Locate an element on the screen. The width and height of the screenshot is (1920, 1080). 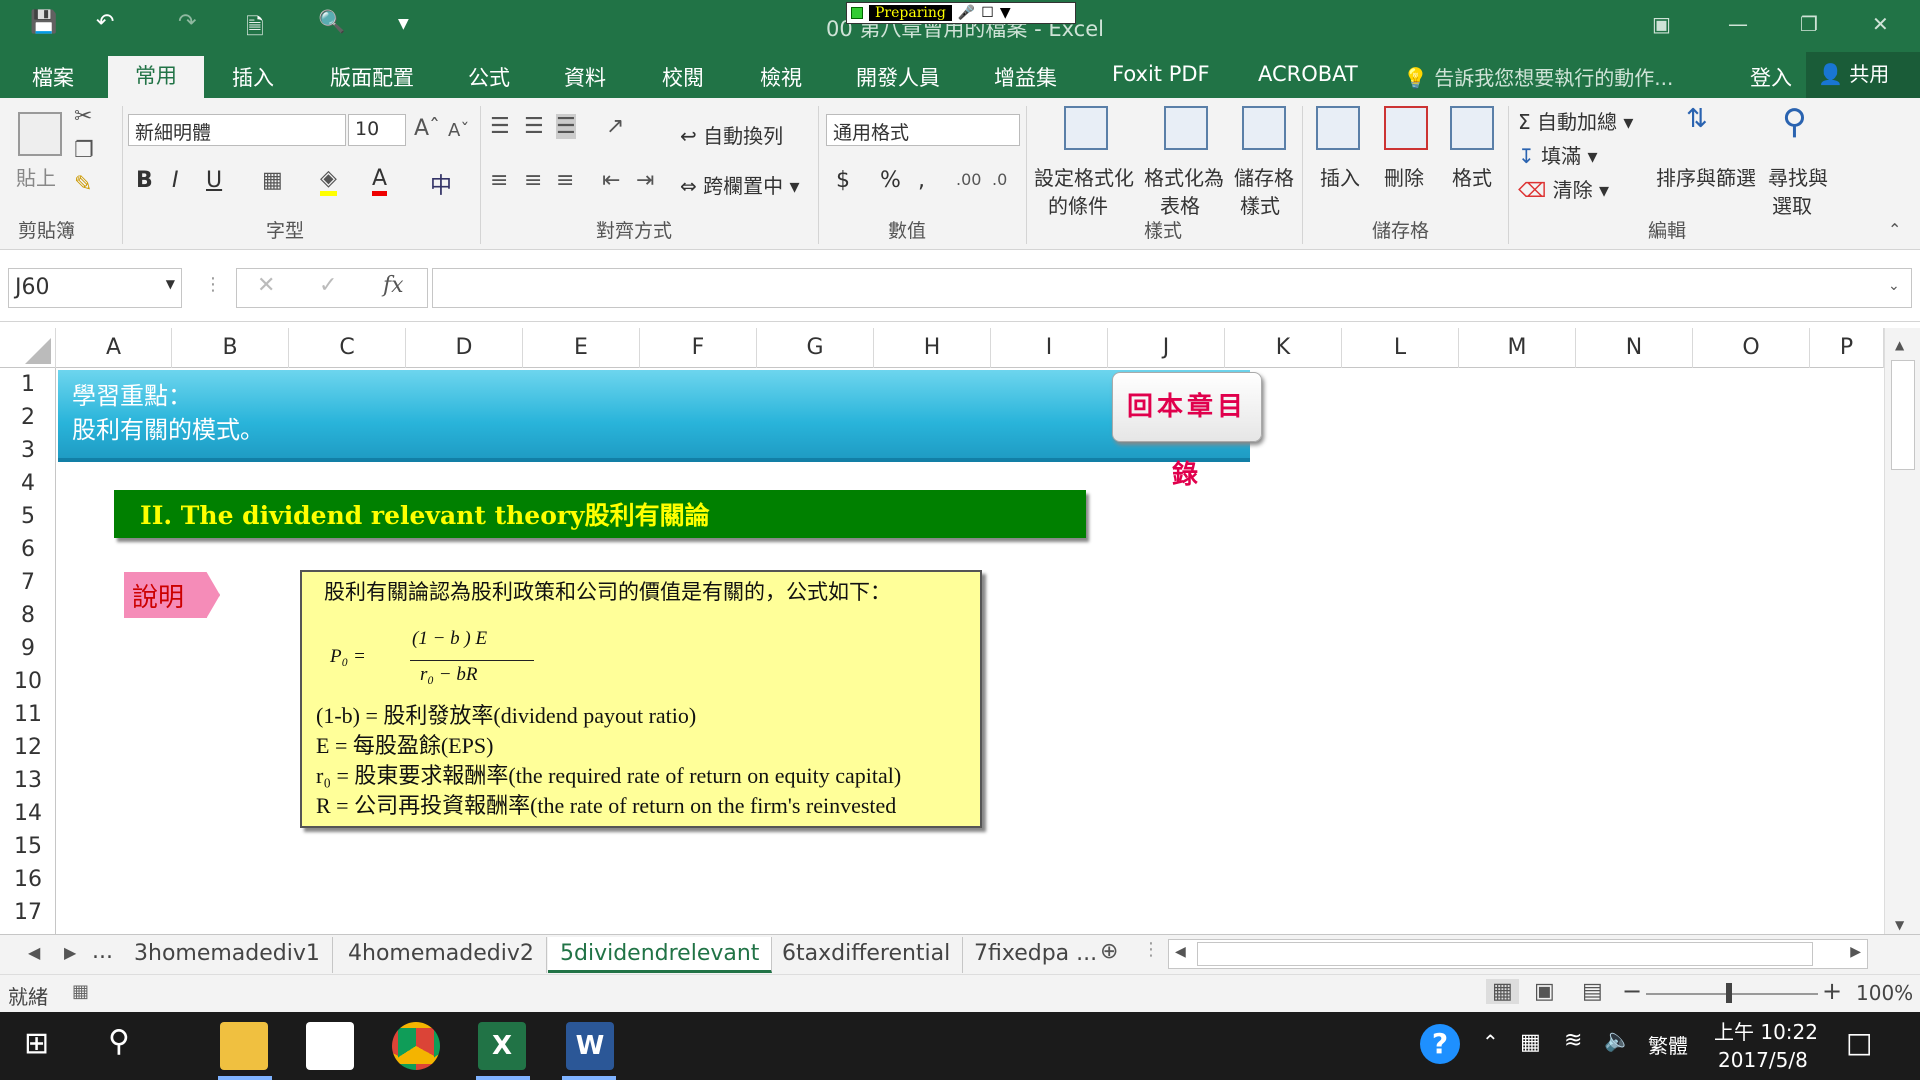
sheet-tab: 3homemadediv1 is located at coordinates (227, 955).